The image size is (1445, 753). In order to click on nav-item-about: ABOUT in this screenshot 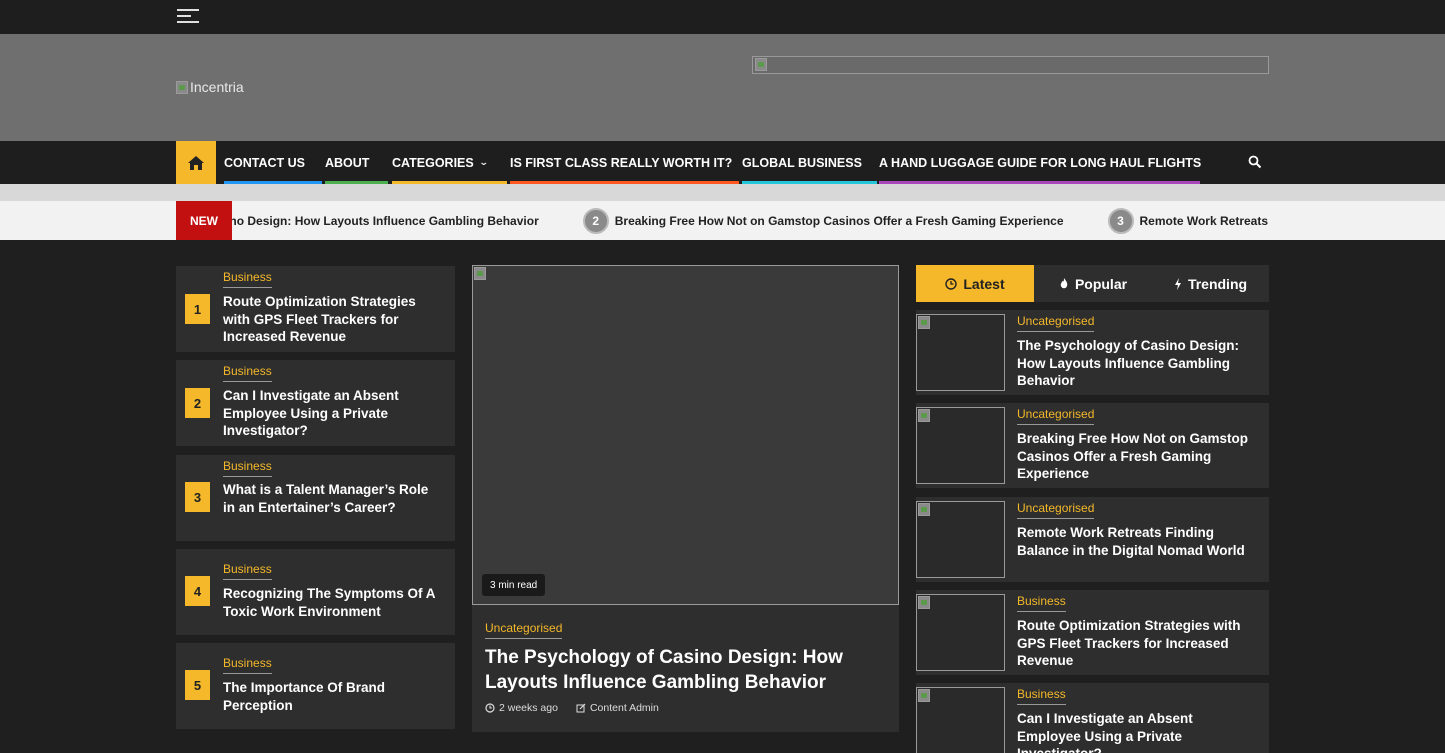, I will do `click(356, 162)`.